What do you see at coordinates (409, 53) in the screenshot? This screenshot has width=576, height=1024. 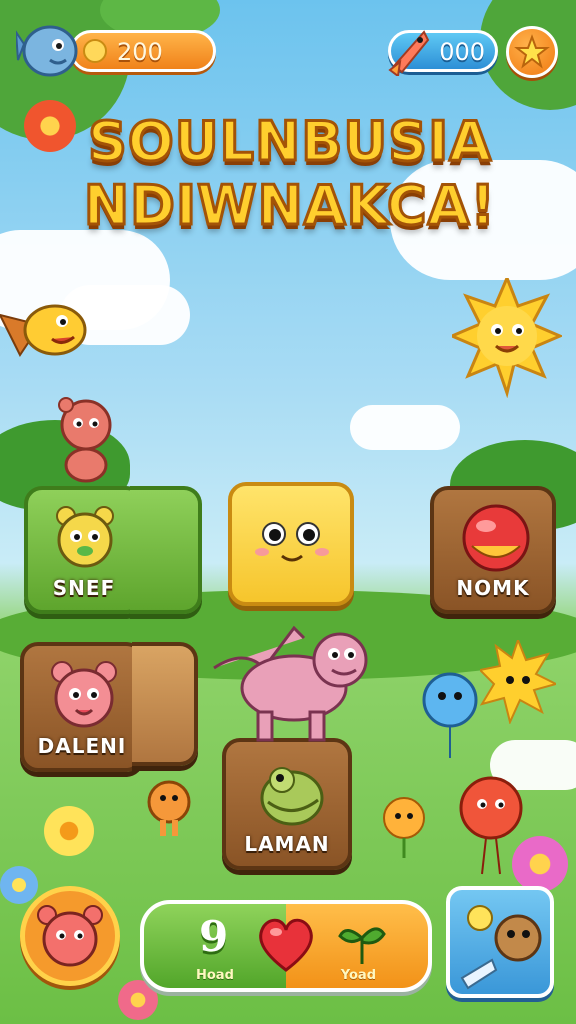 I see `fish-gem-icon` at bounding box center [409, 53].